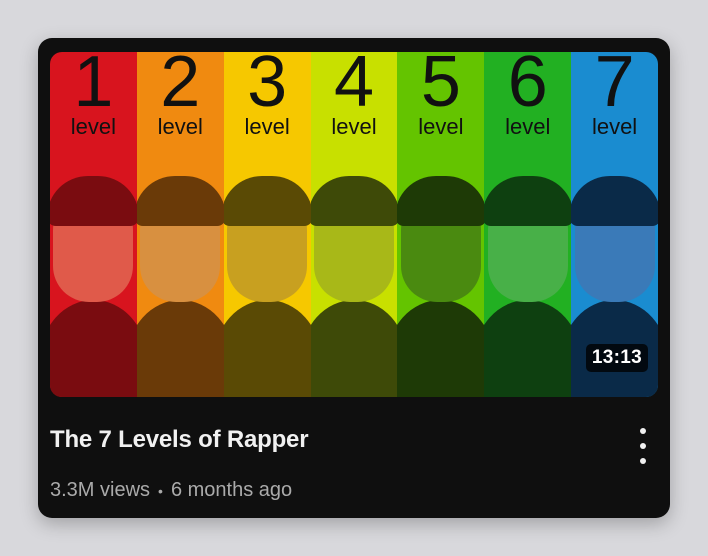 The width and height of the screenshot is (708, 556). What do you see at coordinates (231, 490) in the screenshot?
I see `upload-age: 6 months ago` at bounding box center [231, 490].